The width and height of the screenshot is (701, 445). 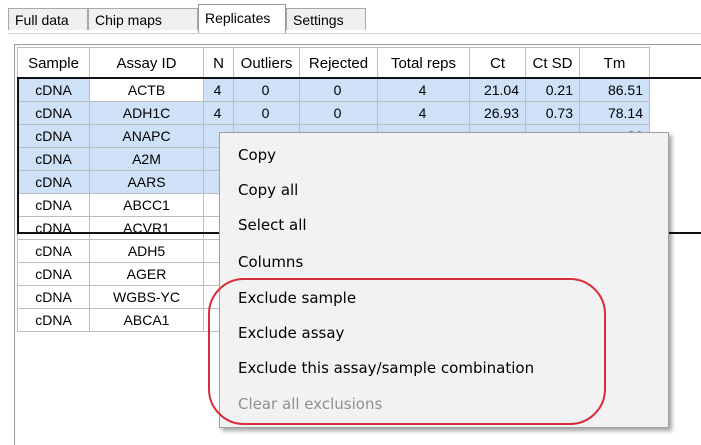 What do you see at coordinates (614, 90) in the screenshot?
I see `cell-tm: 86.51` at bounding box center [614, 90].